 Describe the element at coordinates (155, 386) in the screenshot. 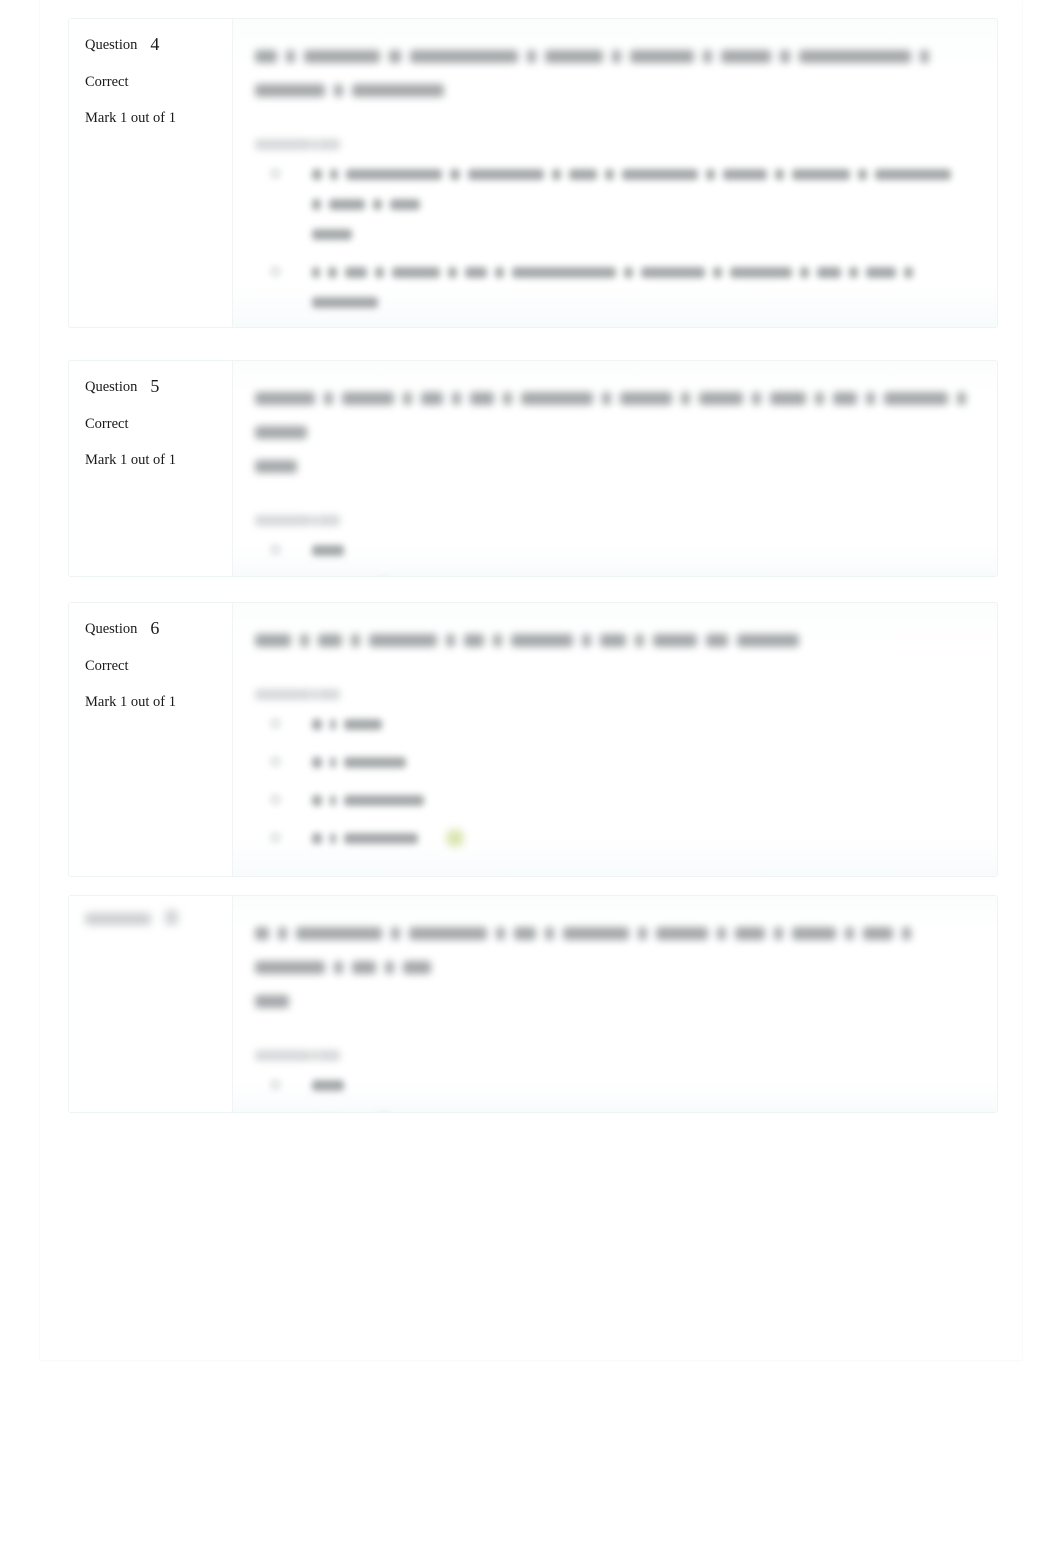

I see `question-number: 5` at that location.